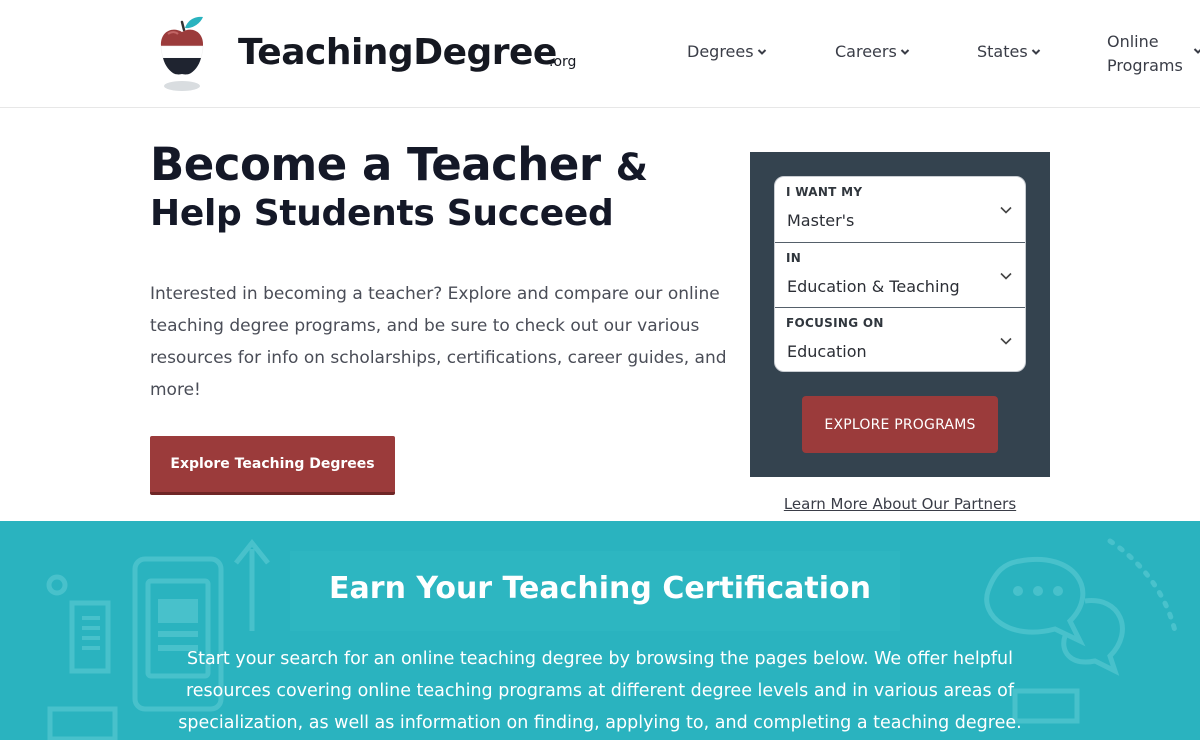  I want to click on hero-title-line1: Become a Teacher, so click(375, 164).